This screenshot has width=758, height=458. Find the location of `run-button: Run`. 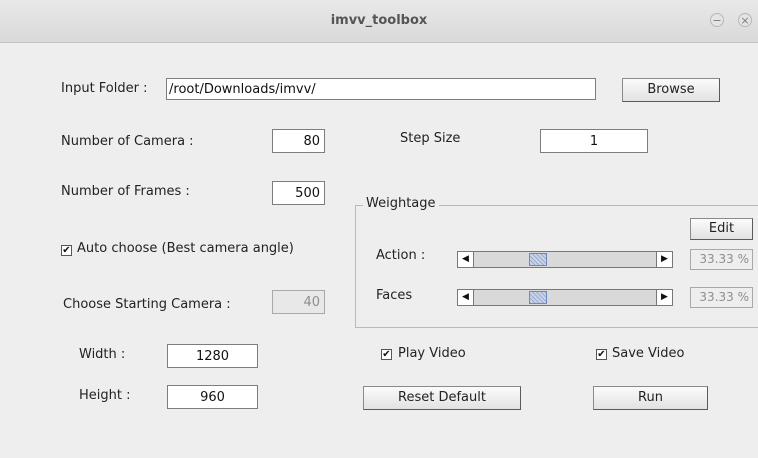

run-button: Run is located at coordinates (650, 398).